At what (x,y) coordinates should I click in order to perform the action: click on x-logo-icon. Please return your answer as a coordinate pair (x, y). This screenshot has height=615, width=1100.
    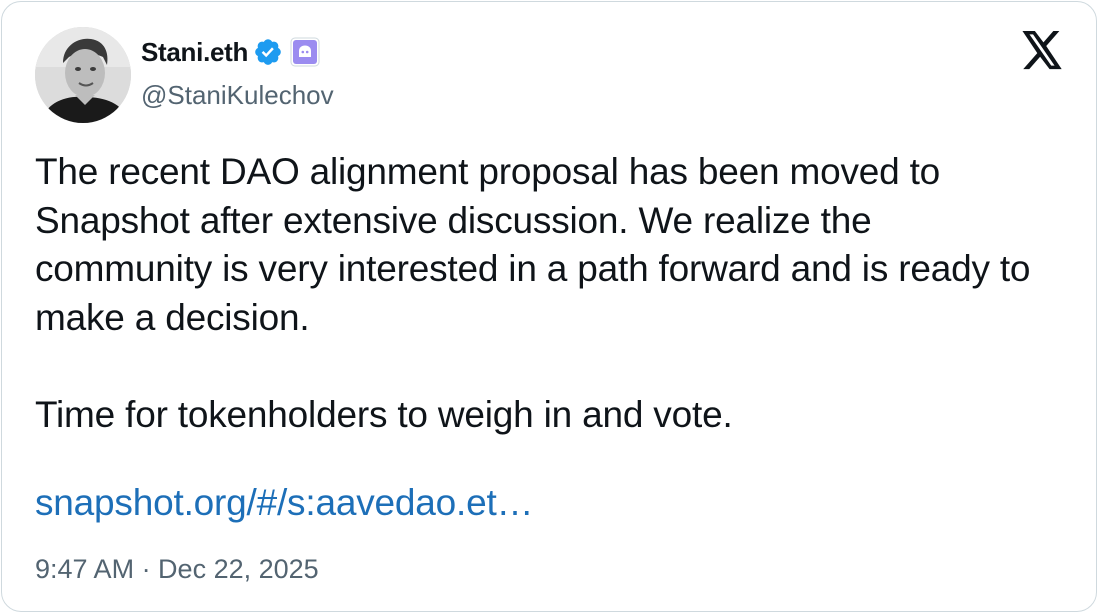
    Looking at the image, I should click on (1042, 51).